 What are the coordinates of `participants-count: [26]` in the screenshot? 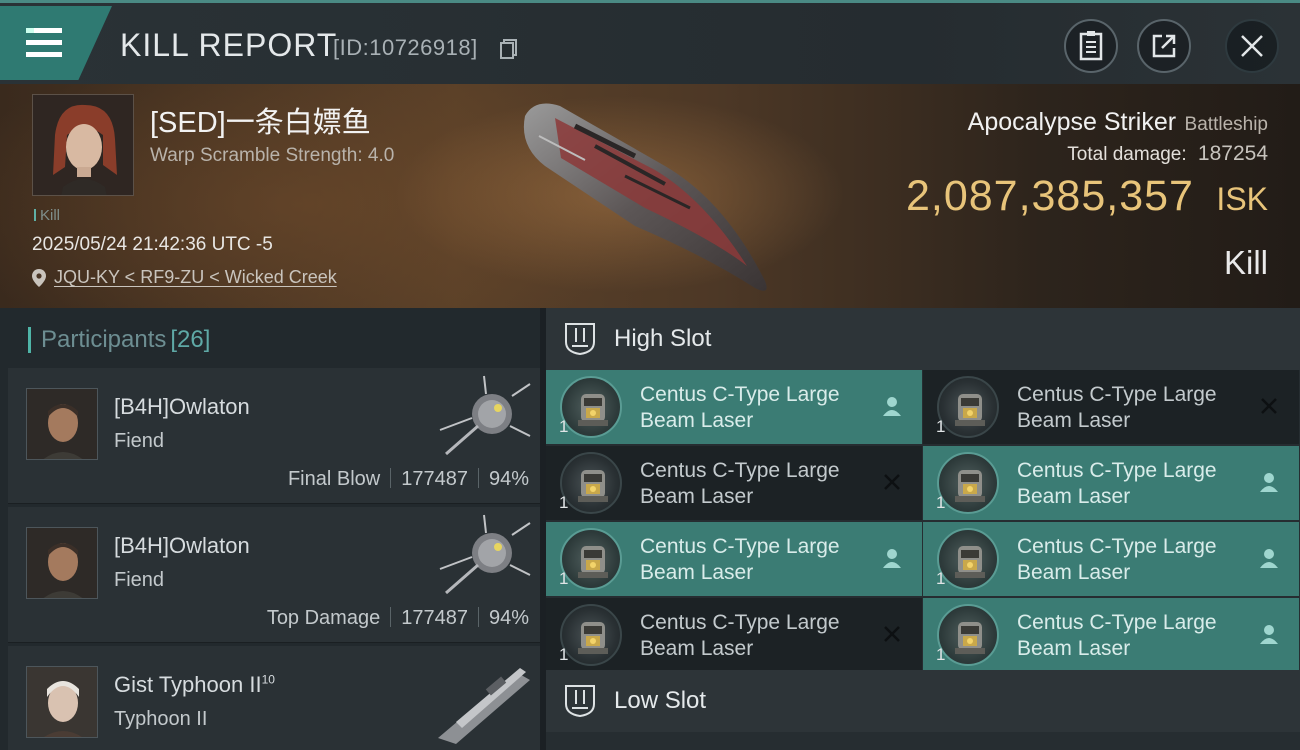 It's located at (190, 339).